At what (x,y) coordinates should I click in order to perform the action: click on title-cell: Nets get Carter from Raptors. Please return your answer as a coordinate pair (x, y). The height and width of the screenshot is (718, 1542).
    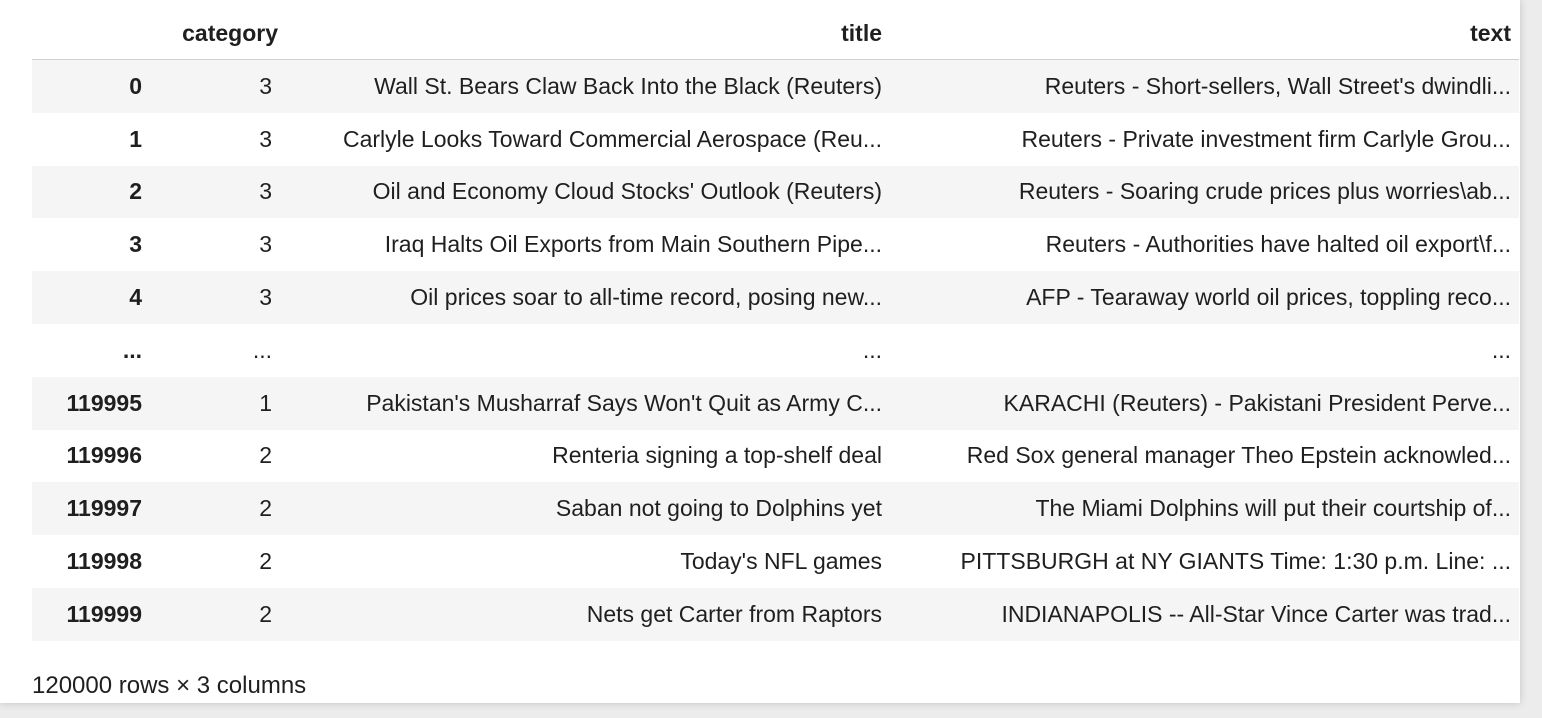
    Looking at the image, I should click on (734, 613).